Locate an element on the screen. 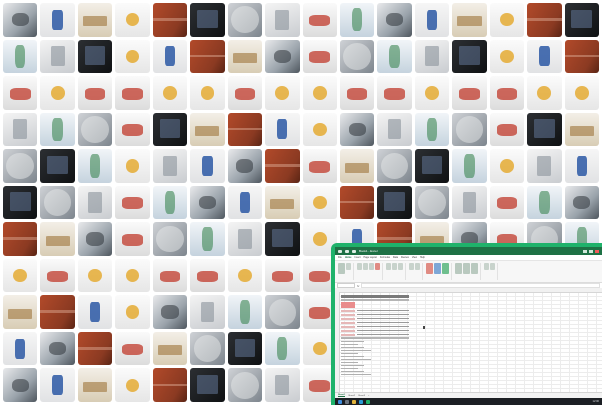  align-center-icon is located at coordinates (394, 266).